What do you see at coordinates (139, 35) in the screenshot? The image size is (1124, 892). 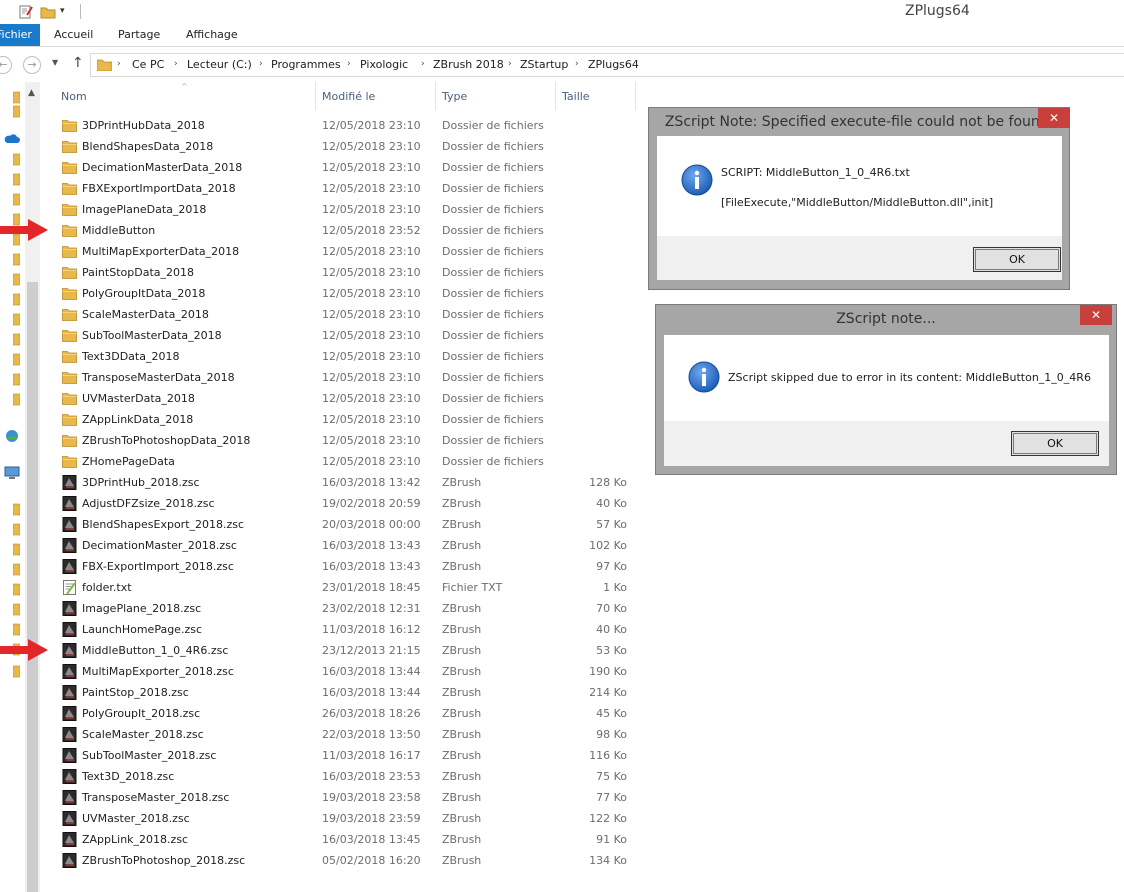 I see `tab-share: Partage` at bounding box center [139, 35].